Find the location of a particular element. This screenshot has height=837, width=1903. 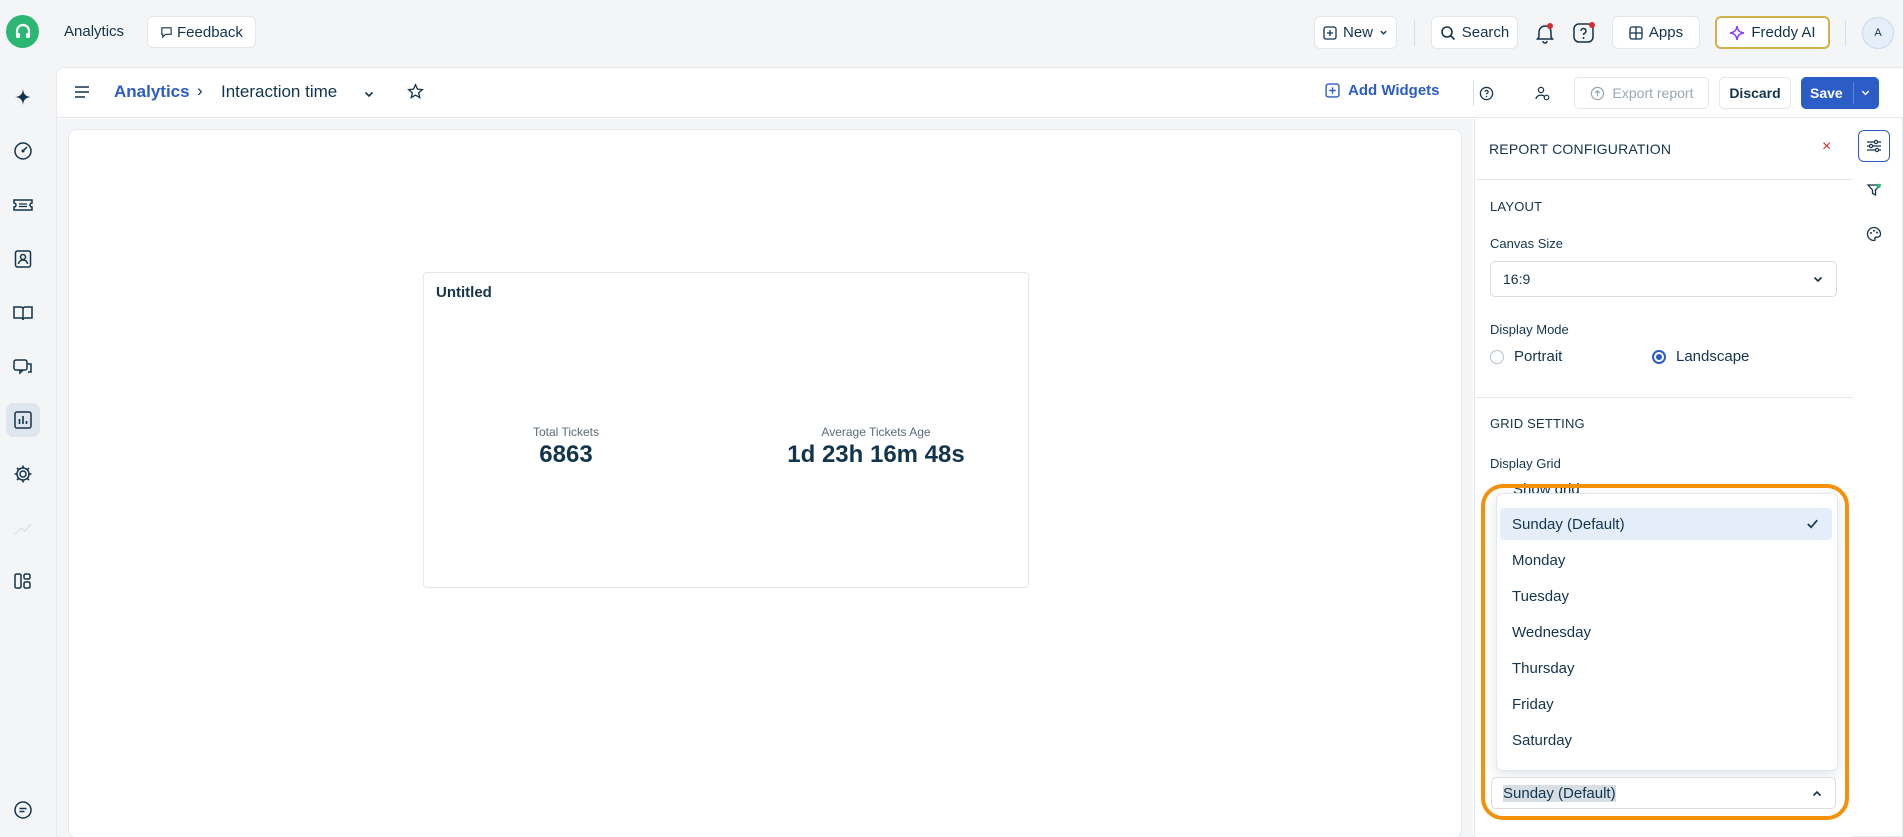

metric-total-tickets: Total Tickets 6863 is located at coordinates (566, 447).